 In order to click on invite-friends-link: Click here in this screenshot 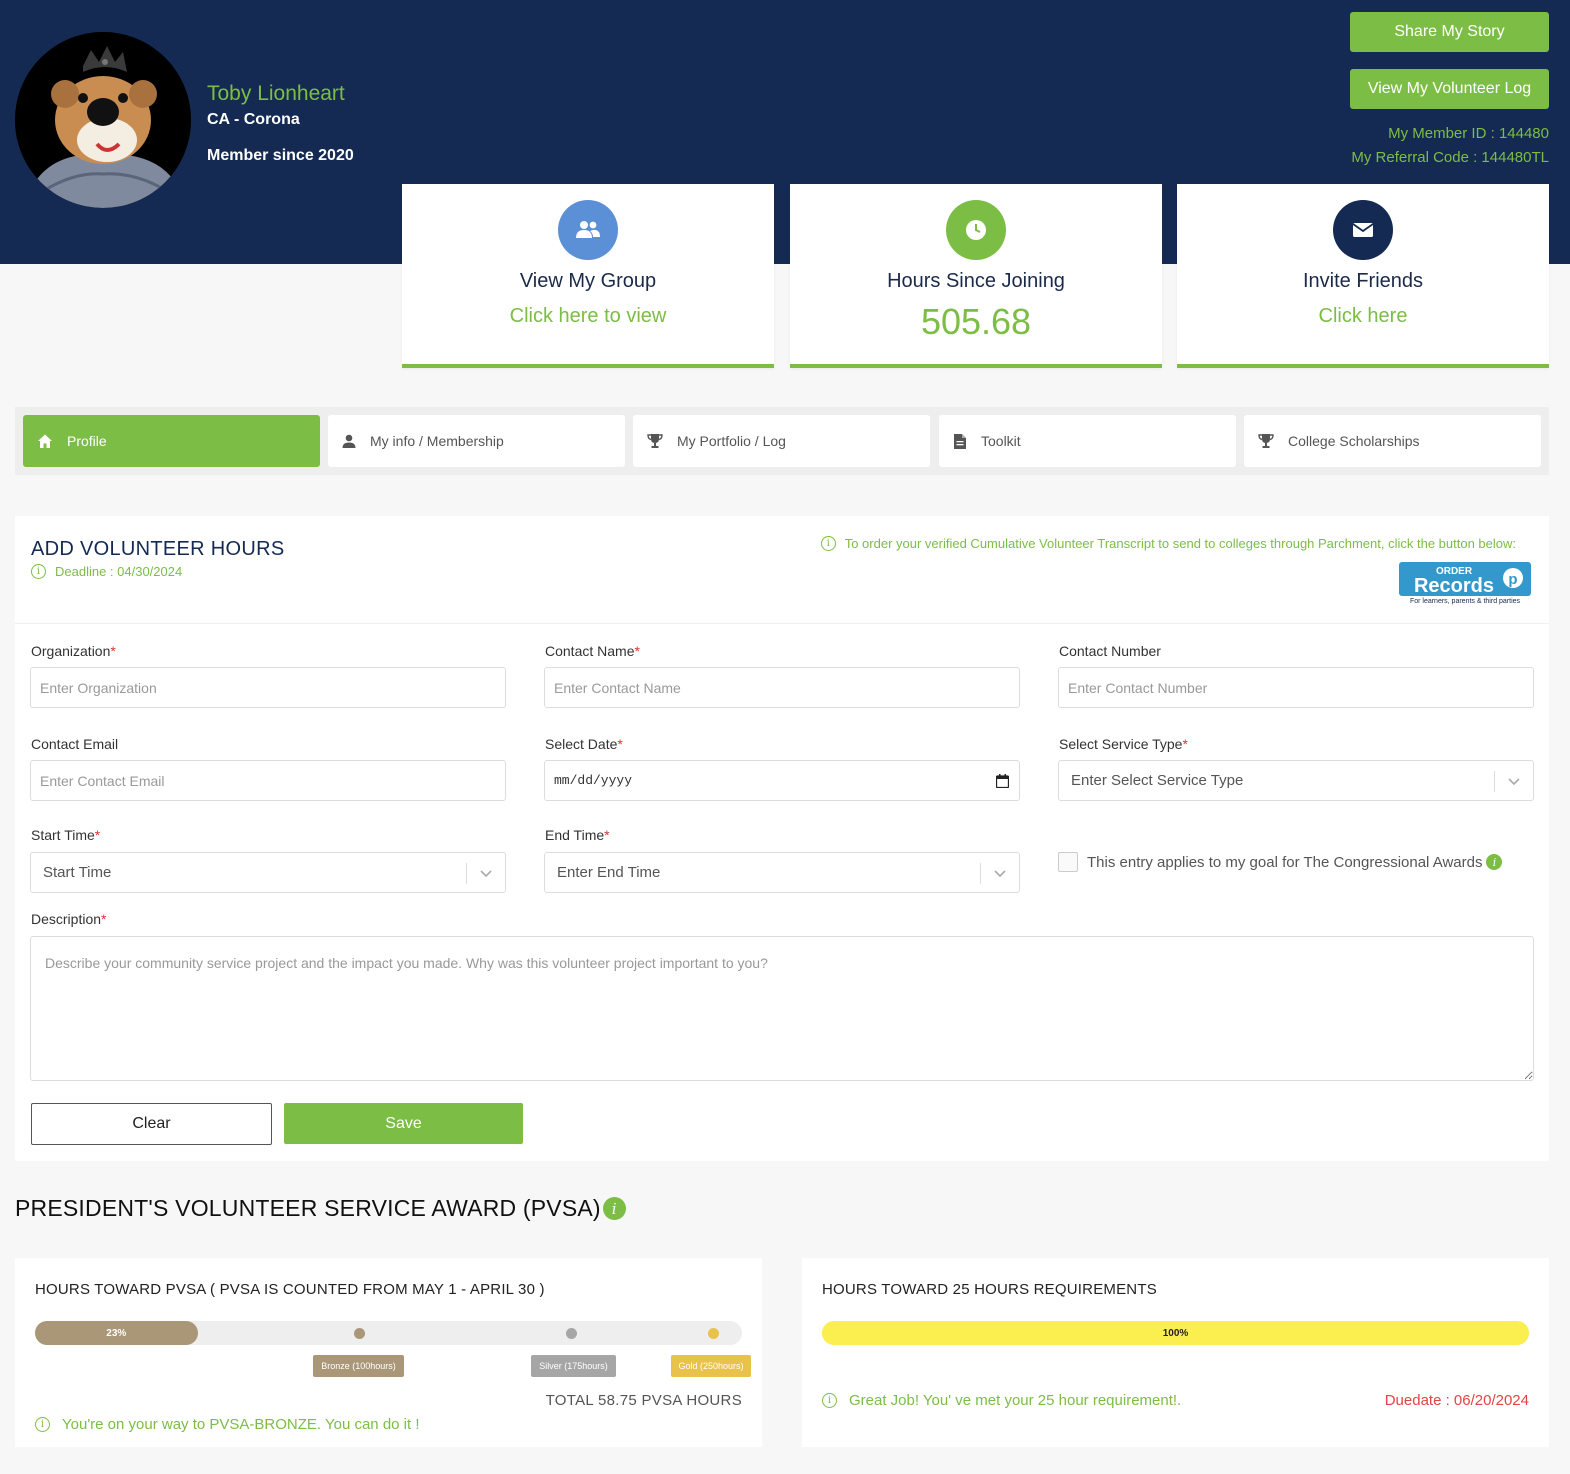, I will do `click(1363, 316)`.